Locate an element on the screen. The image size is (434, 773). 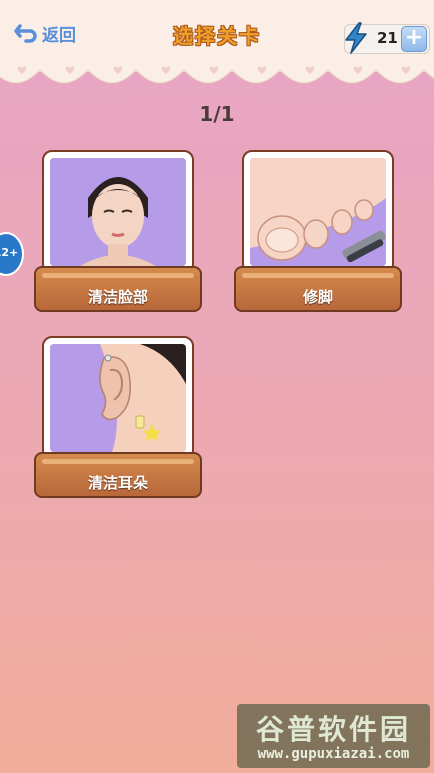
energy-count: 21 is located at coordinates (387, 38).